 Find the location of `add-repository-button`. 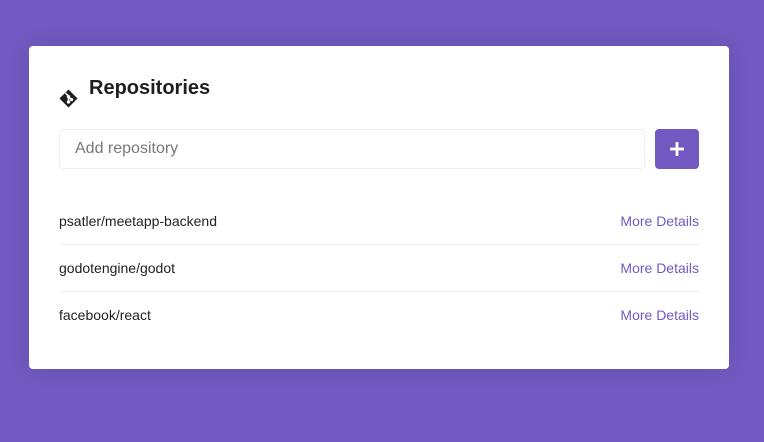

add-repository-button is located at coordinates (677, 149).